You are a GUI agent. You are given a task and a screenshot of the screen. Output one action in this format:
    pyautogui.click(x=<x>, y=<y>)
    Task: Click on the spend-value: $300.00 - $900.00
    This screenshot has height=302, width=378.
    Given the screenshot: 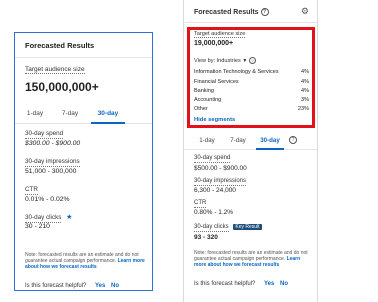 What is the action you would take?
    pyautogui.click(x=53, y=143)
    